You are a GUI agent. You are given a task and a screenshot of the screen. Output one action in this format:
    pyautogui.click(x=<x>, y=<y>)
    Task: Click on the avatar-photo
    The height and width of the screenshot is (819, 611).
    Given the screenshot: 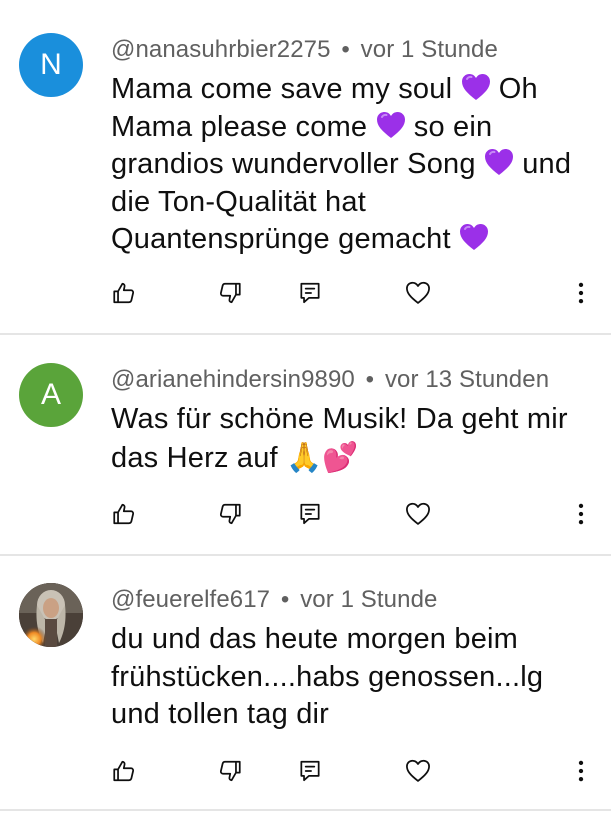 What is the action you would take?
    pyautogui.click(x=51, y=615)
    